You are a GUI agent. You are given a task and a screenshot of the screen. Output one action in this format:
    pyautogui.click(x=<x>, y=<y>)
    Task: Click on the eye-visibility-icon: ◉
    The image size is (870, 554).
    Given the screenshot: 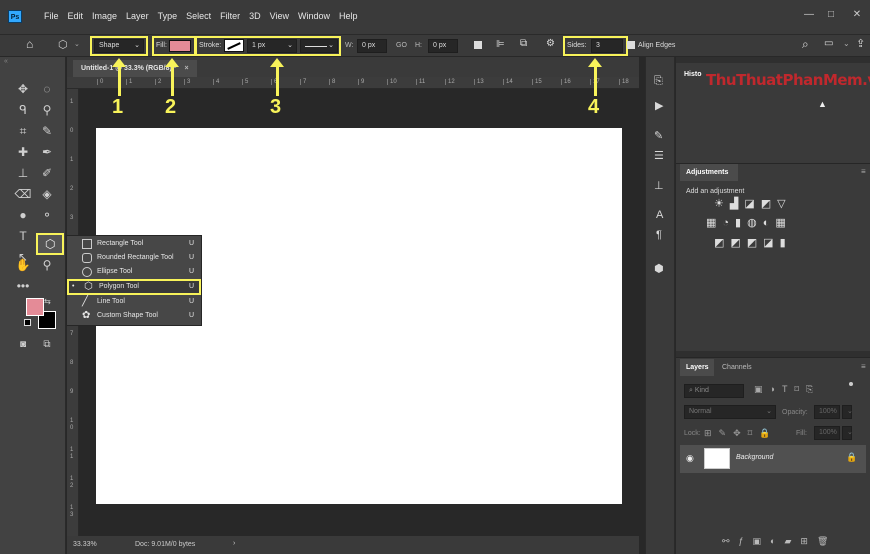 What is the action you would take?
    pyautogui.click(x=690, y=458)
    